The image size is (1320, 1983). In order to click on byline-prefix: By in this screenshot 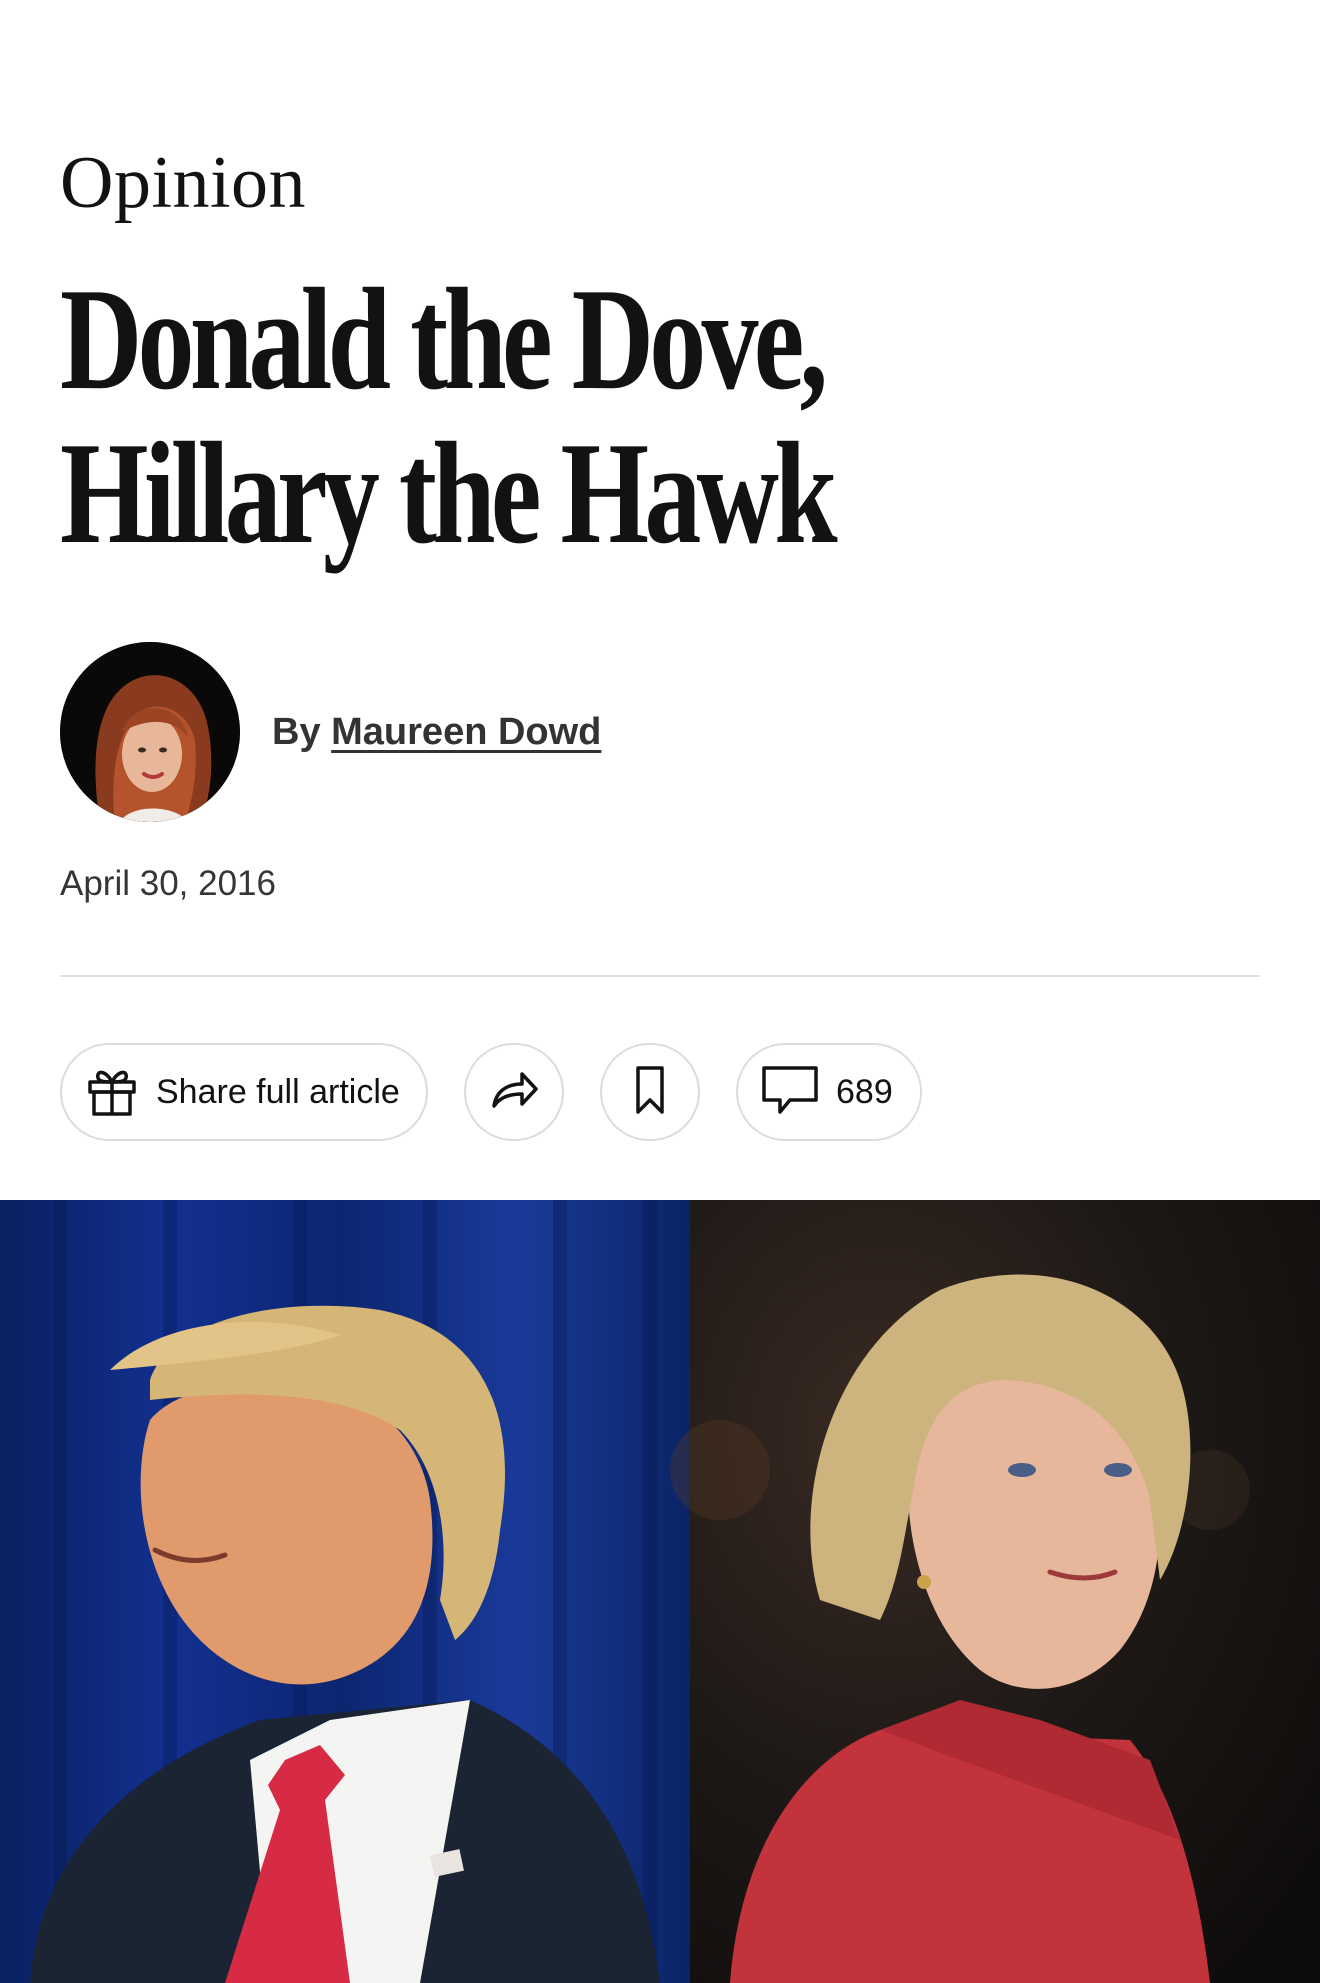, I will do `click(296, 731)`.